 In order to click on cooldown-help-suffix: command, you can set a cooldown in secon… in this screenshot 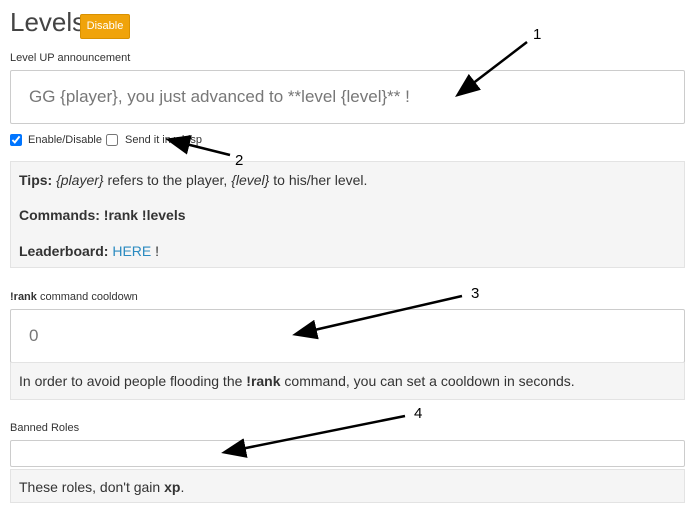, I will do `click(429, 381)`.